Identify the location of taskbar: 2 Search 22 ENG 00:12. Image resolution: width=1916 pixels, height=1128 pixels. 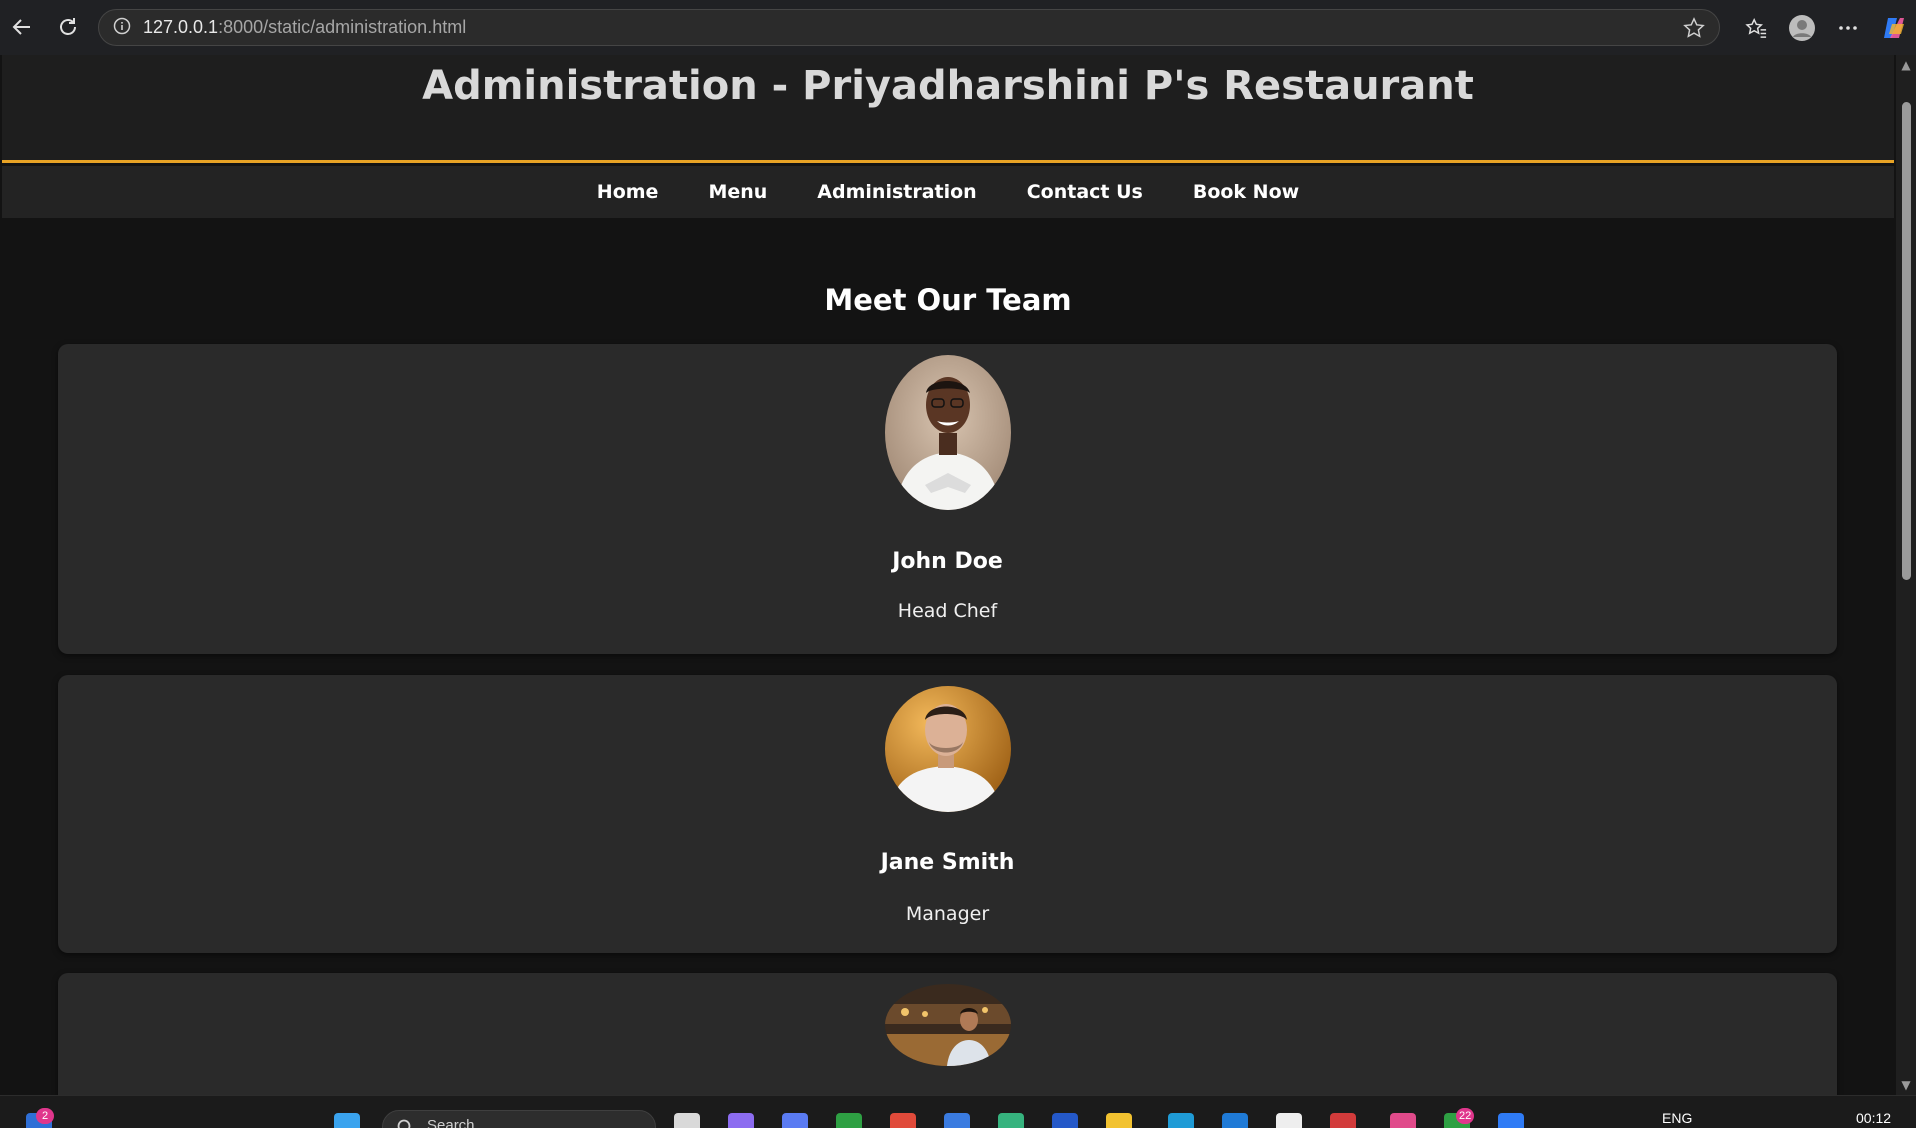
(958, 1111).